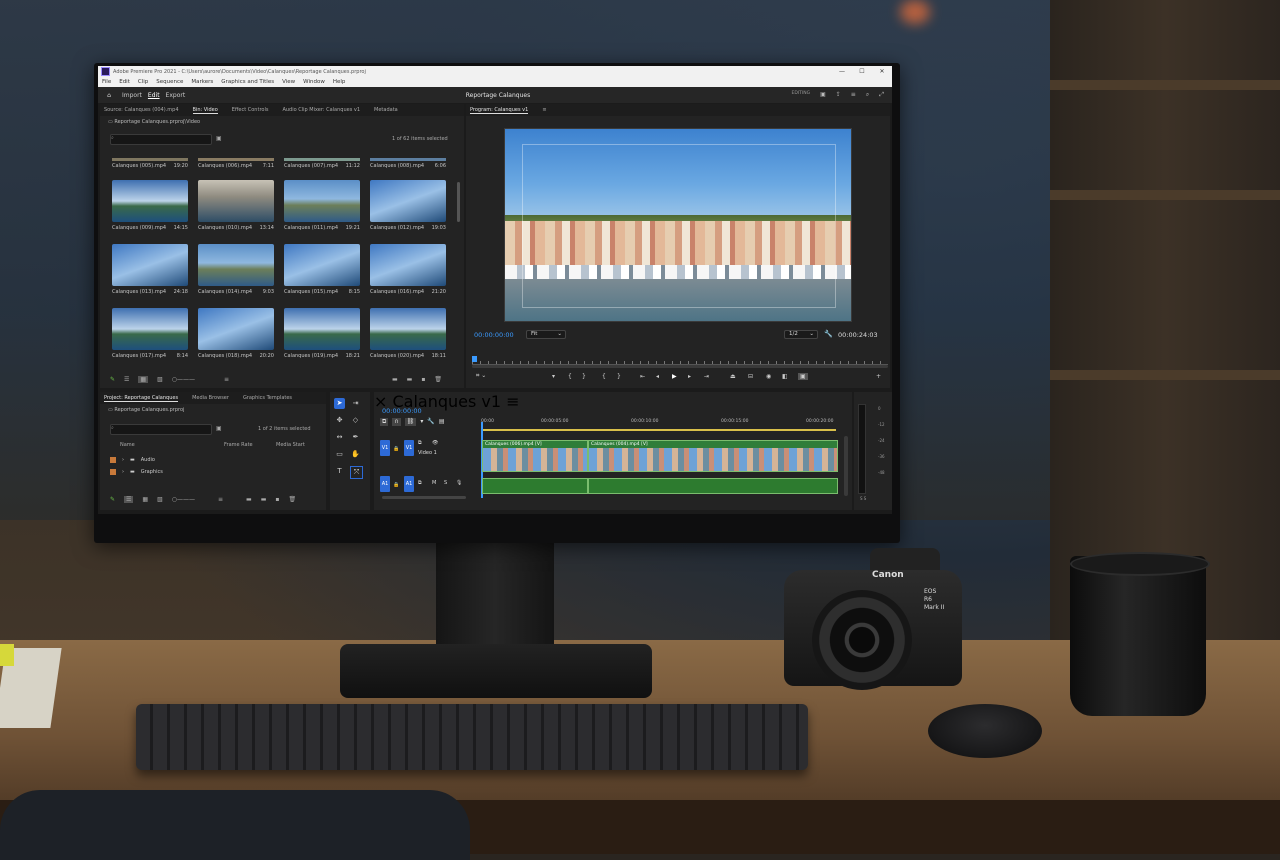 The image size is (1280, 860). Describe the element at coordinates (109, 95) in the screenshot. I see `home-icon: ⌂` at that location.